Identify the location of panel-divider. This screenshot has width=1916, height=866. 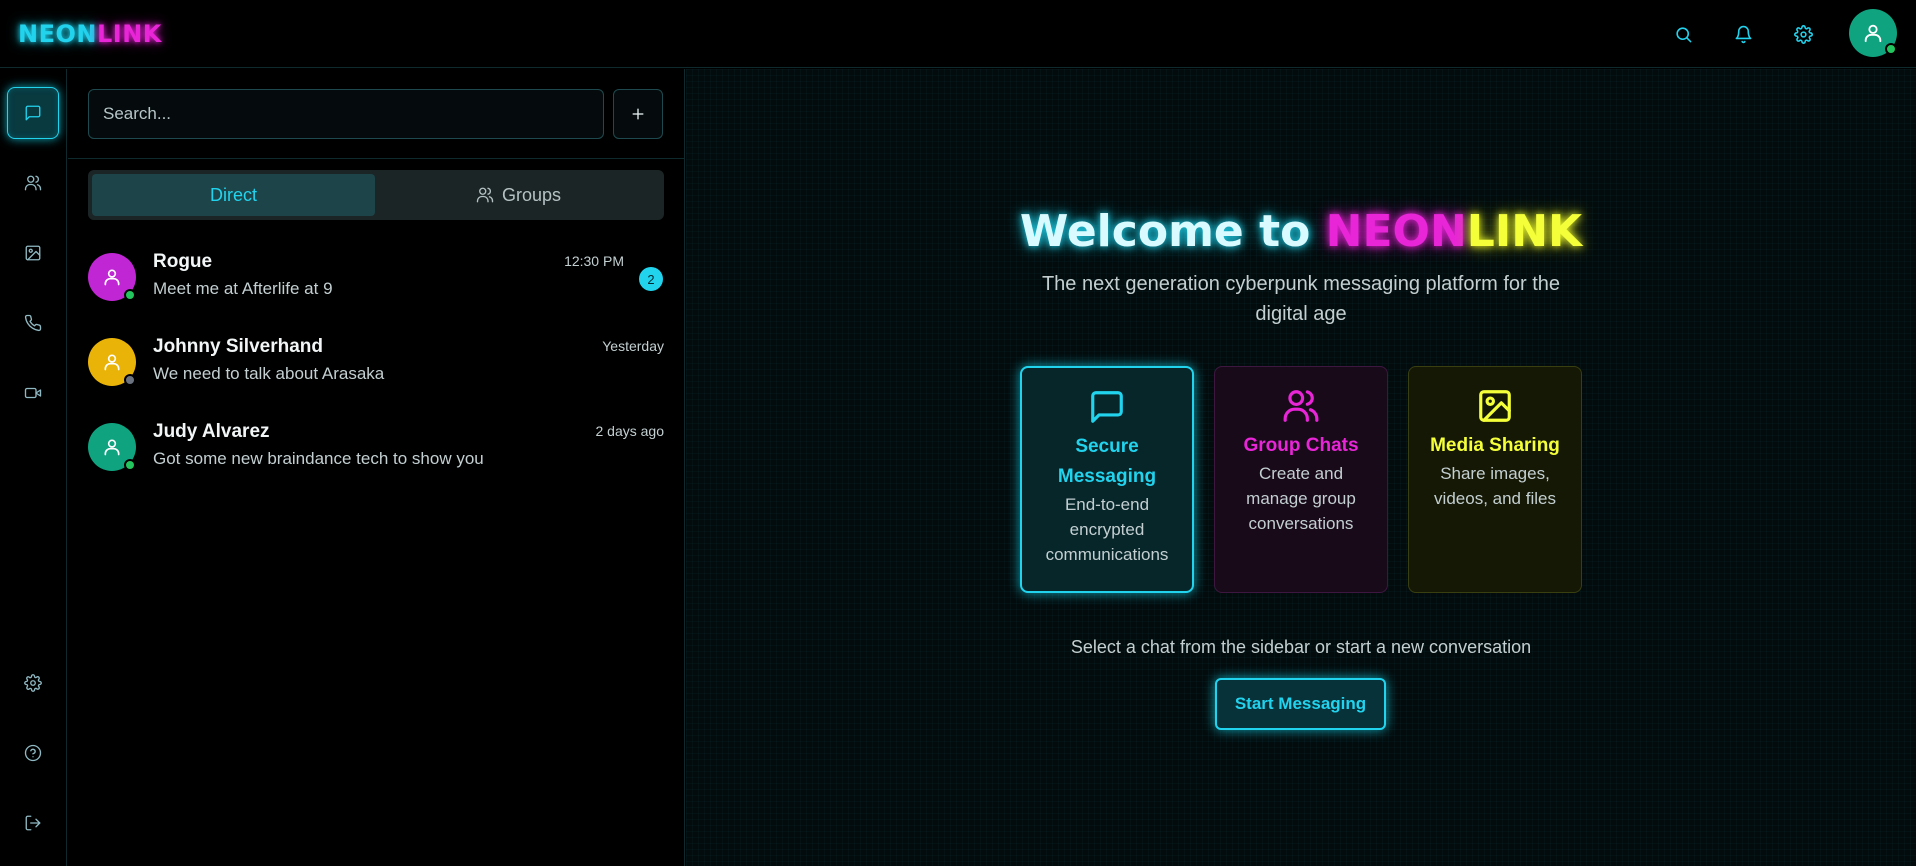
(376, 158).